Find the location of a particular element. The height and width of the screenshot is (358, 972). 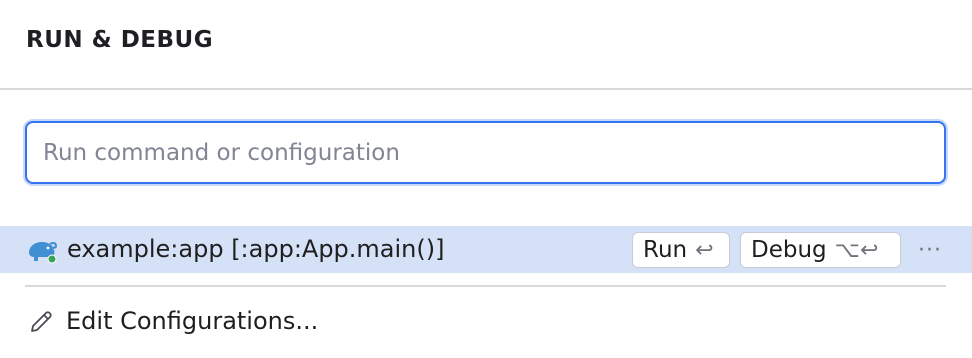

configuration-label: example:app [:app:App.main()] is located at coordinates (256, 249).